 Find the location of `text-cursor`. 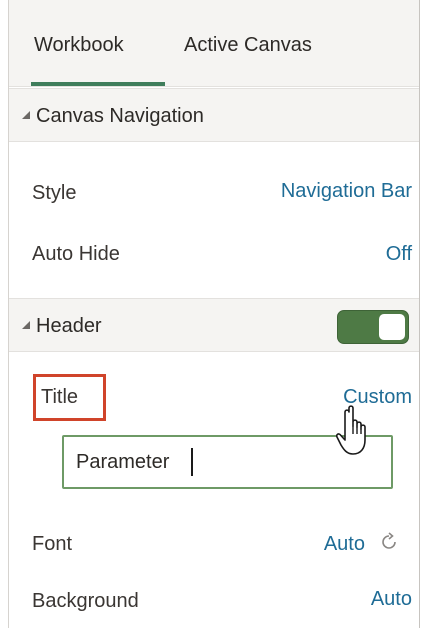

text-cursor is located at coordinates (192, 462).